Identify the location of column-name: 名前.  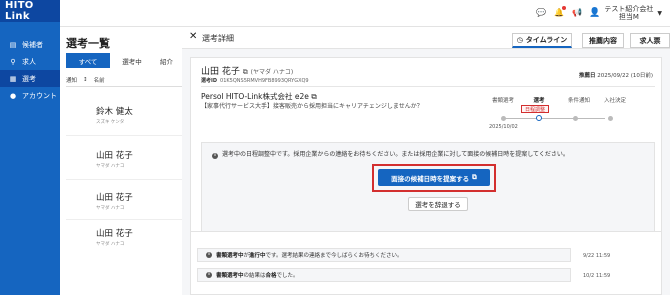
(99, 80).